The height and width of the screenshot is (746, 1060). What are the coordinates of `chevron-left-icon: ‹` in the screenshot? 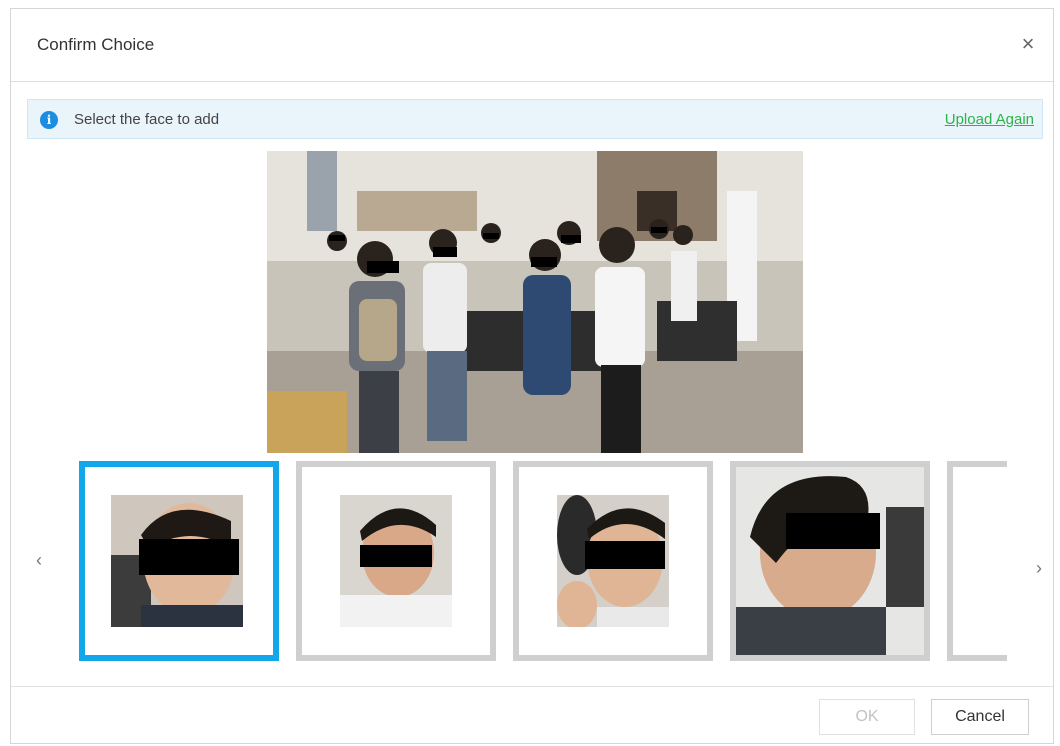 It's located at (39, 560).